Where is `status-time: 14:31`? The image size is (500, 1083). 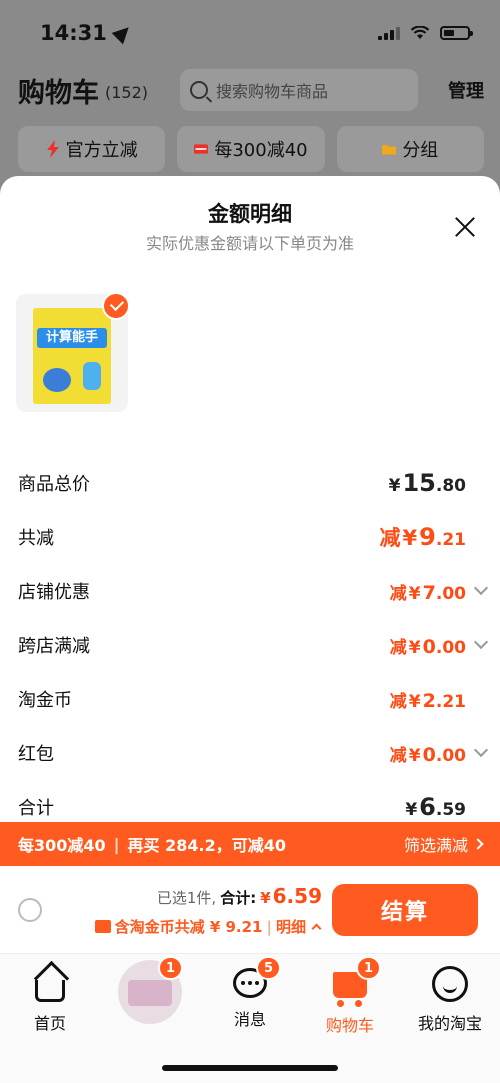
status-time: 14:31 is located at coordinates (73, 33).